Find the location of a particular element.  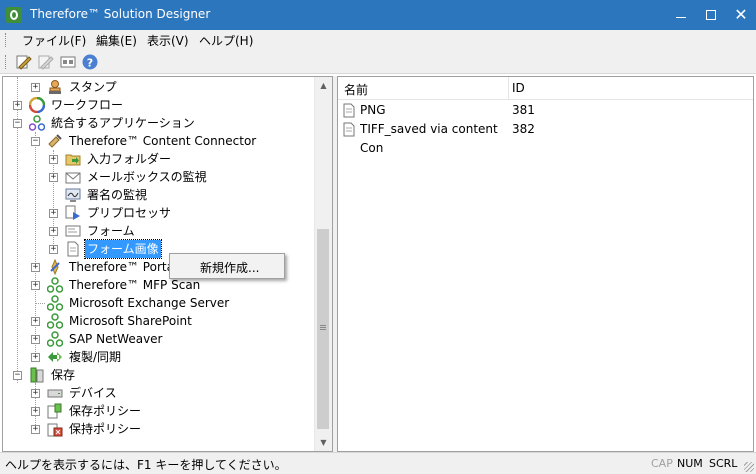

tree-item-sap-netweaver: + SAP NetWeaver is located at coordinates (158, 339).